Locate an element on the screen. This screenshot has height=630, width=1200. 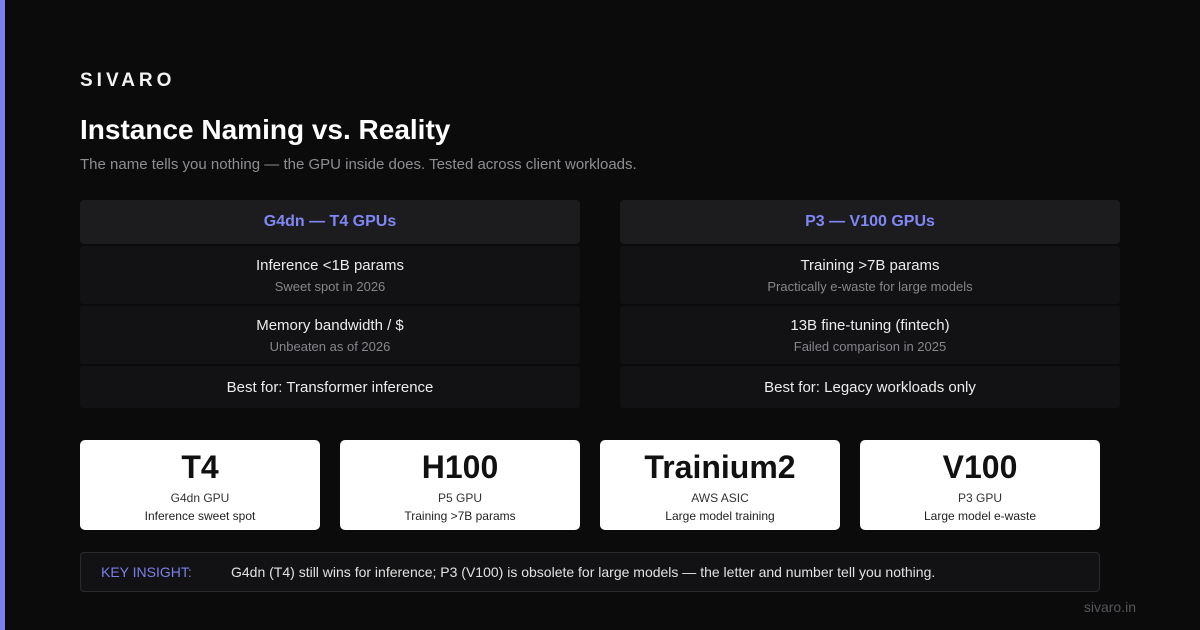
comparison-row: Inference <1B params Sweet spot in 2026 is located at coordinates (330, 275).